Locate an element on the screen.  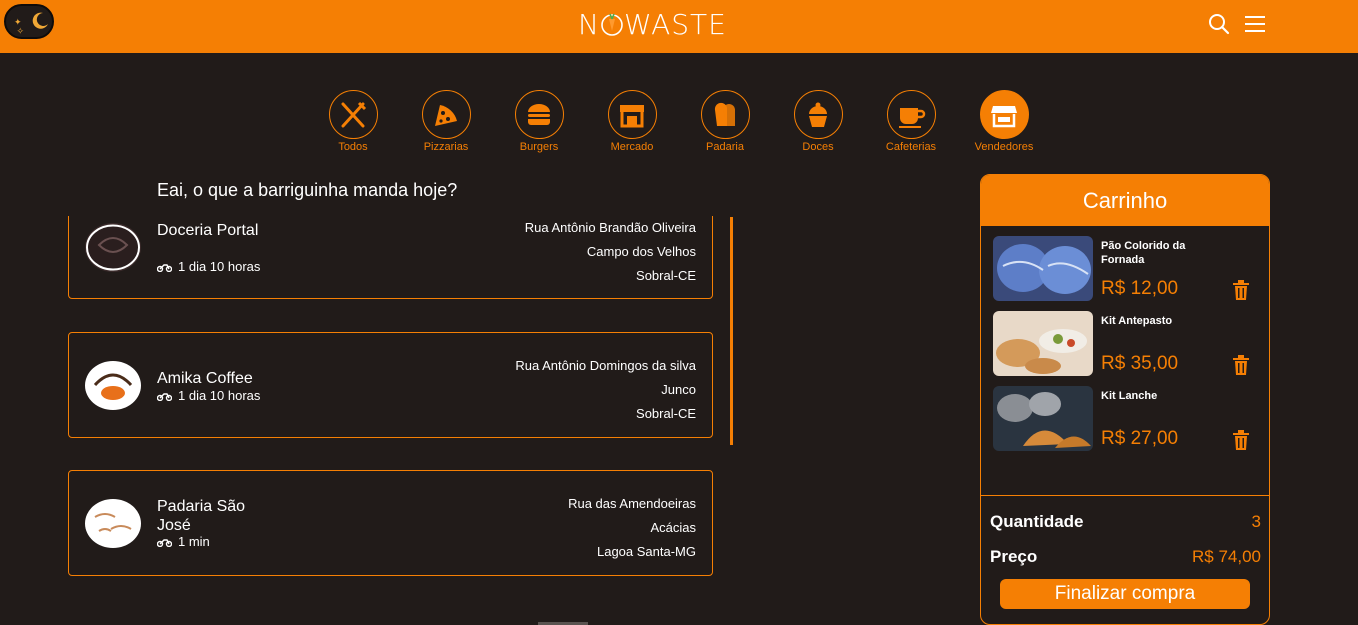
category-mercado: Mercado is located at coordinates (632, 121).